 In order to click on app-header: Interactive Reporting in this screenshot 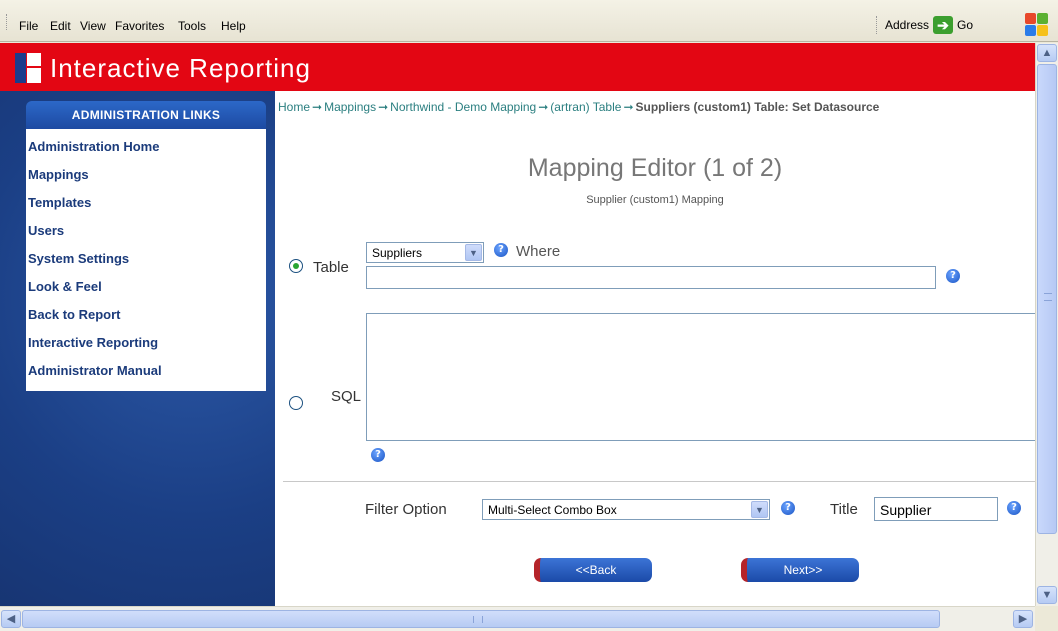, I will do `click(517, 67)`.